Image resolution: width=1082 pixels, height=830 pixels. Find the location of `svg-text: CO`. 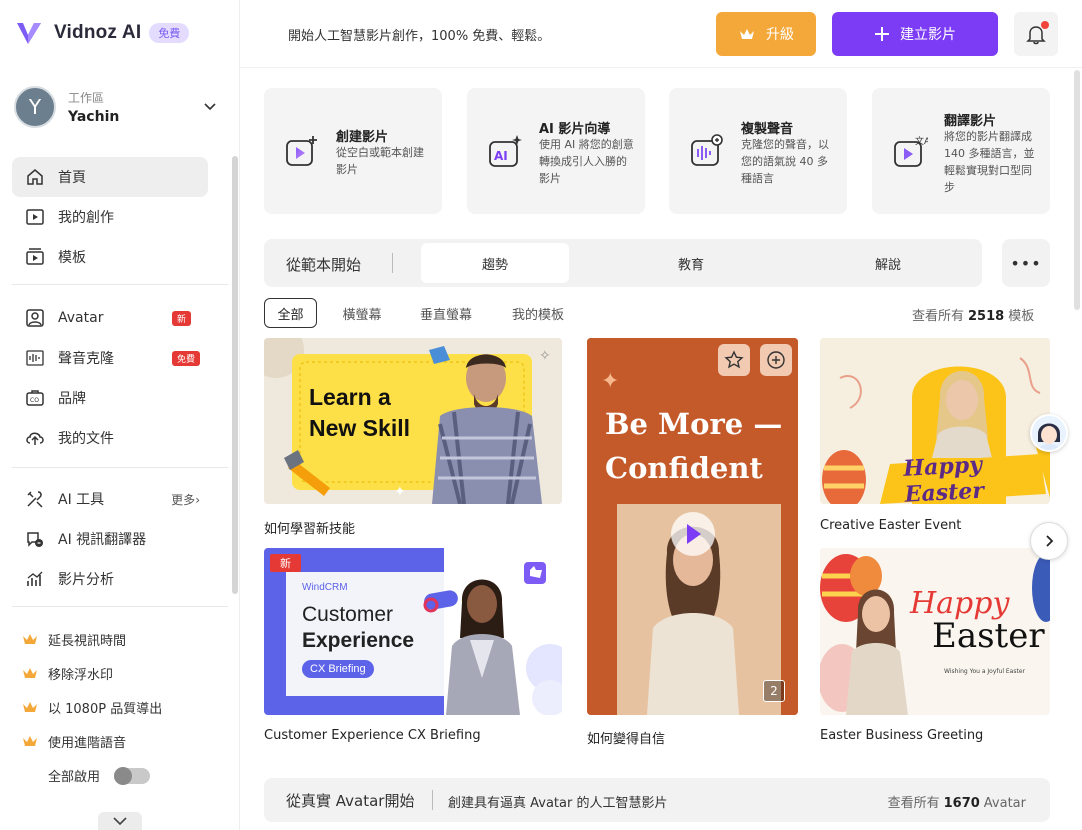

svg-text: CO is located at coordinates (34, 400).